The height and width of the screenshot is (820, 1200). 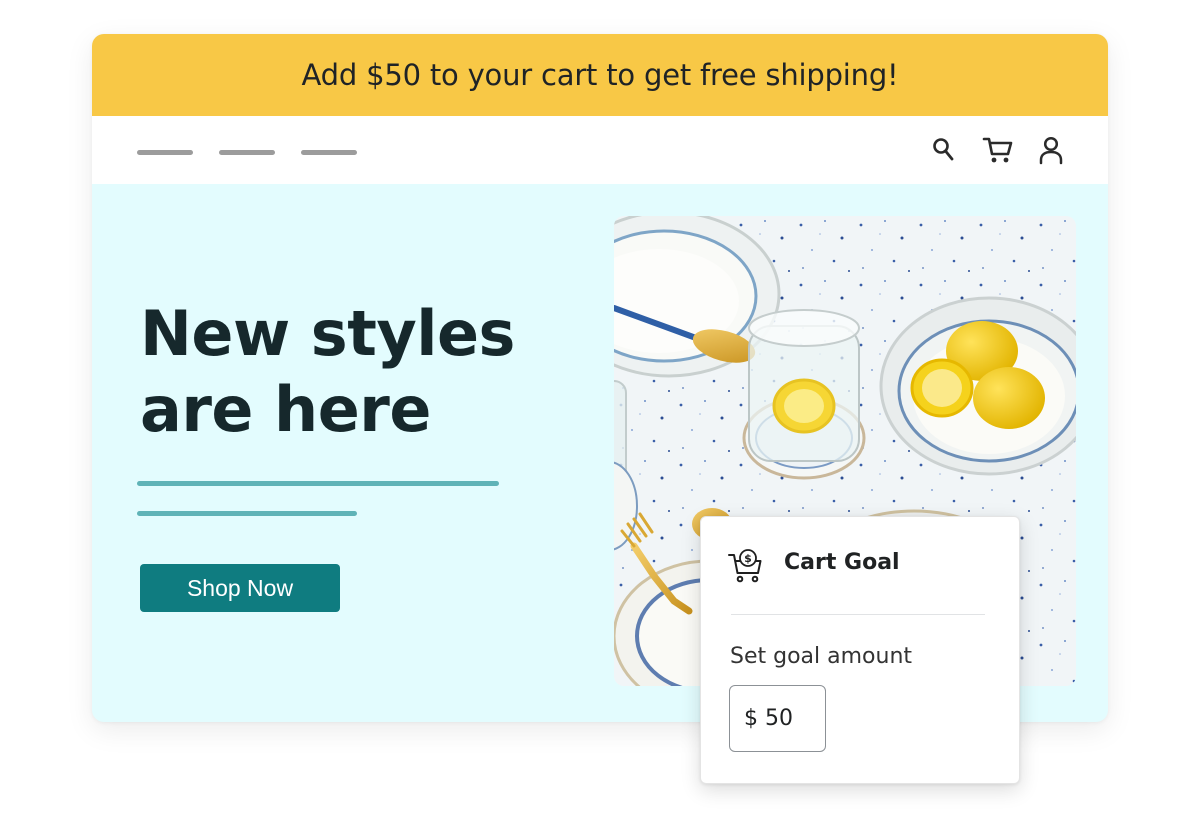 What do you see at coordinates (944, 150) in the screenshot?
I see `search-icon` at bounding box center [944, 150].